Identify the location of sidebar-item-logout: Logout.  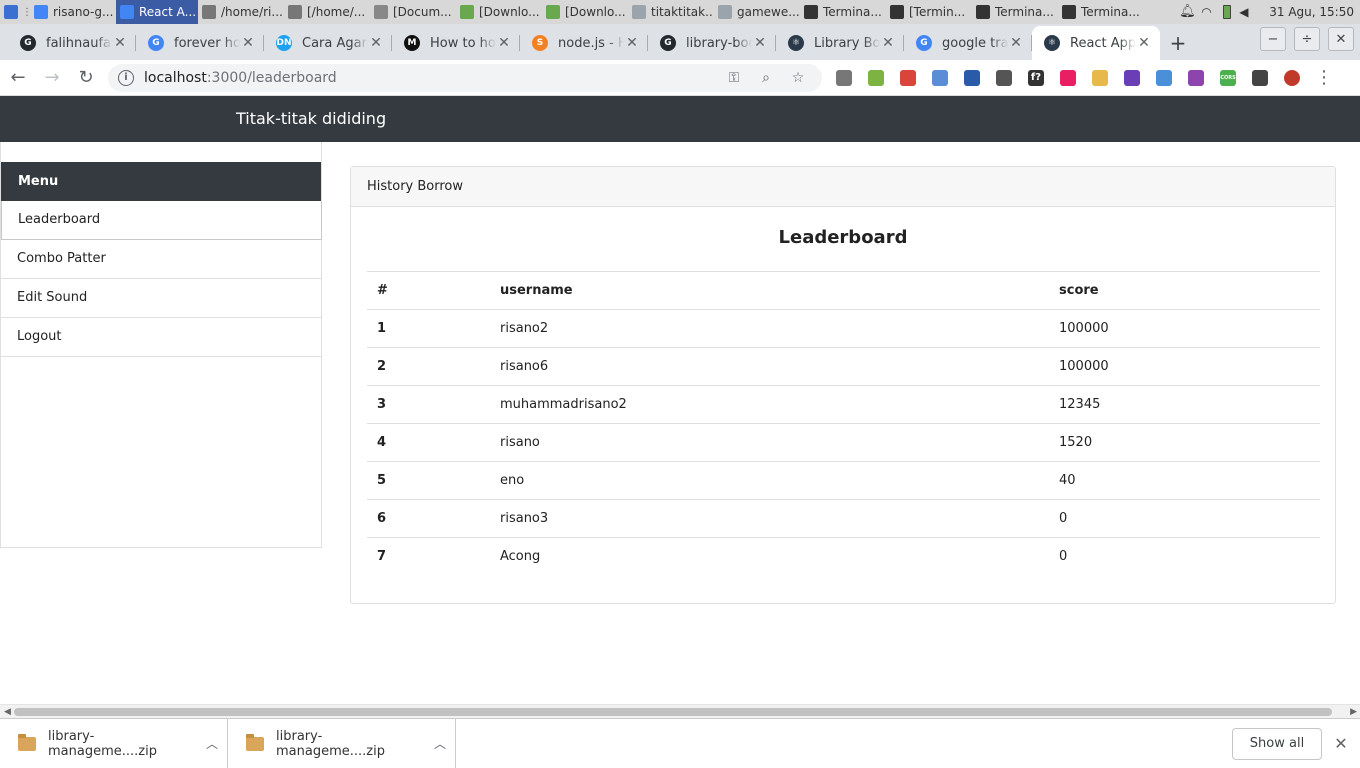
(161, 337).